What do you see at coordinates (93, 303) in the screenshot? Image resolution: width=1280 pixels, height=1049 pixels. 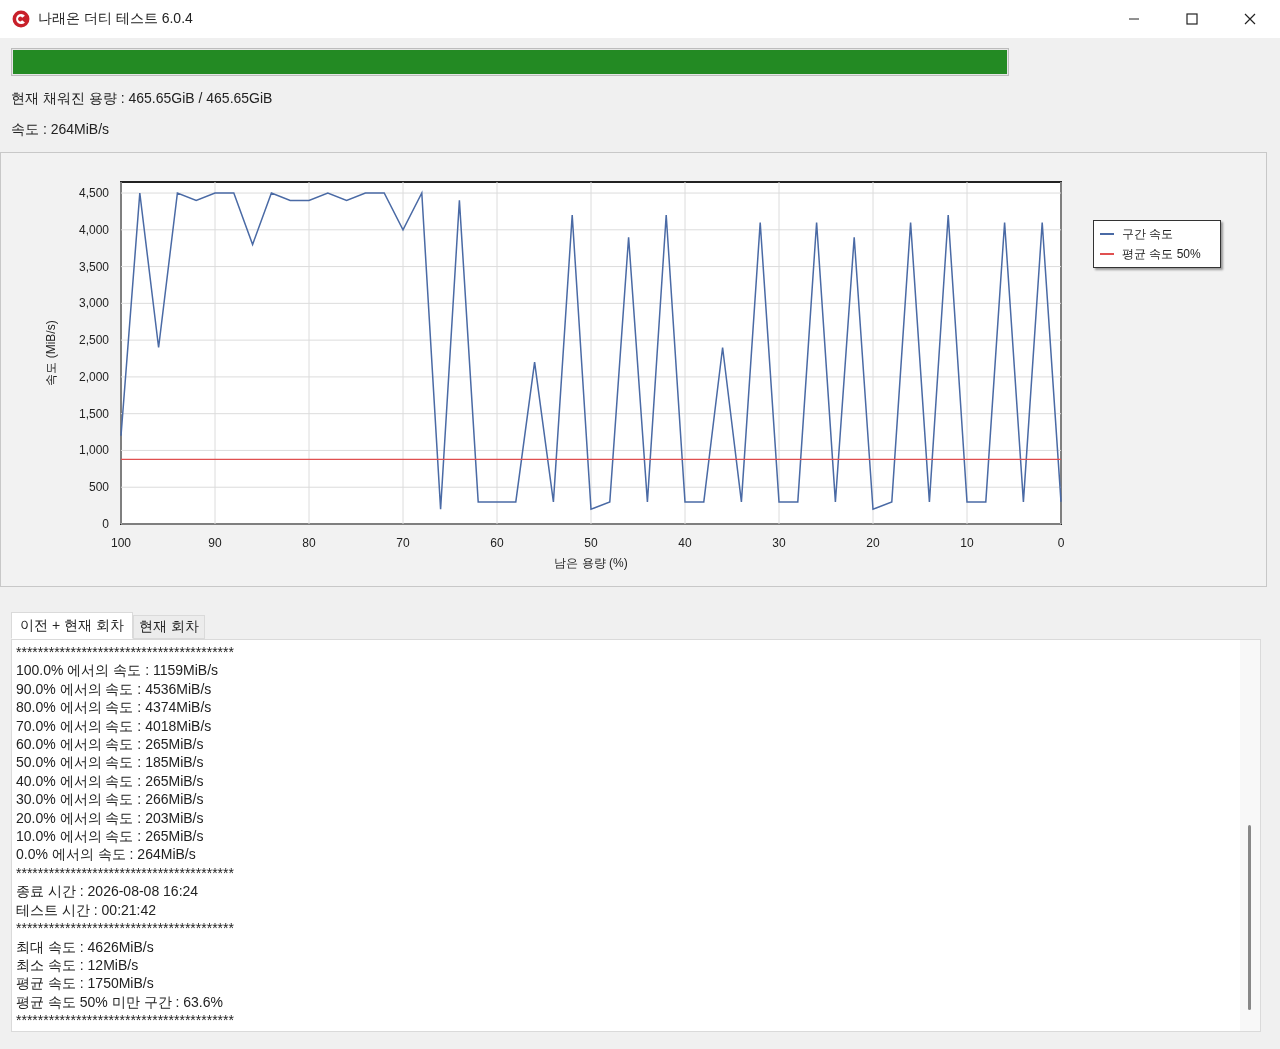 I see `y-tick-label: 3,000` at bounding box center [93, 303].